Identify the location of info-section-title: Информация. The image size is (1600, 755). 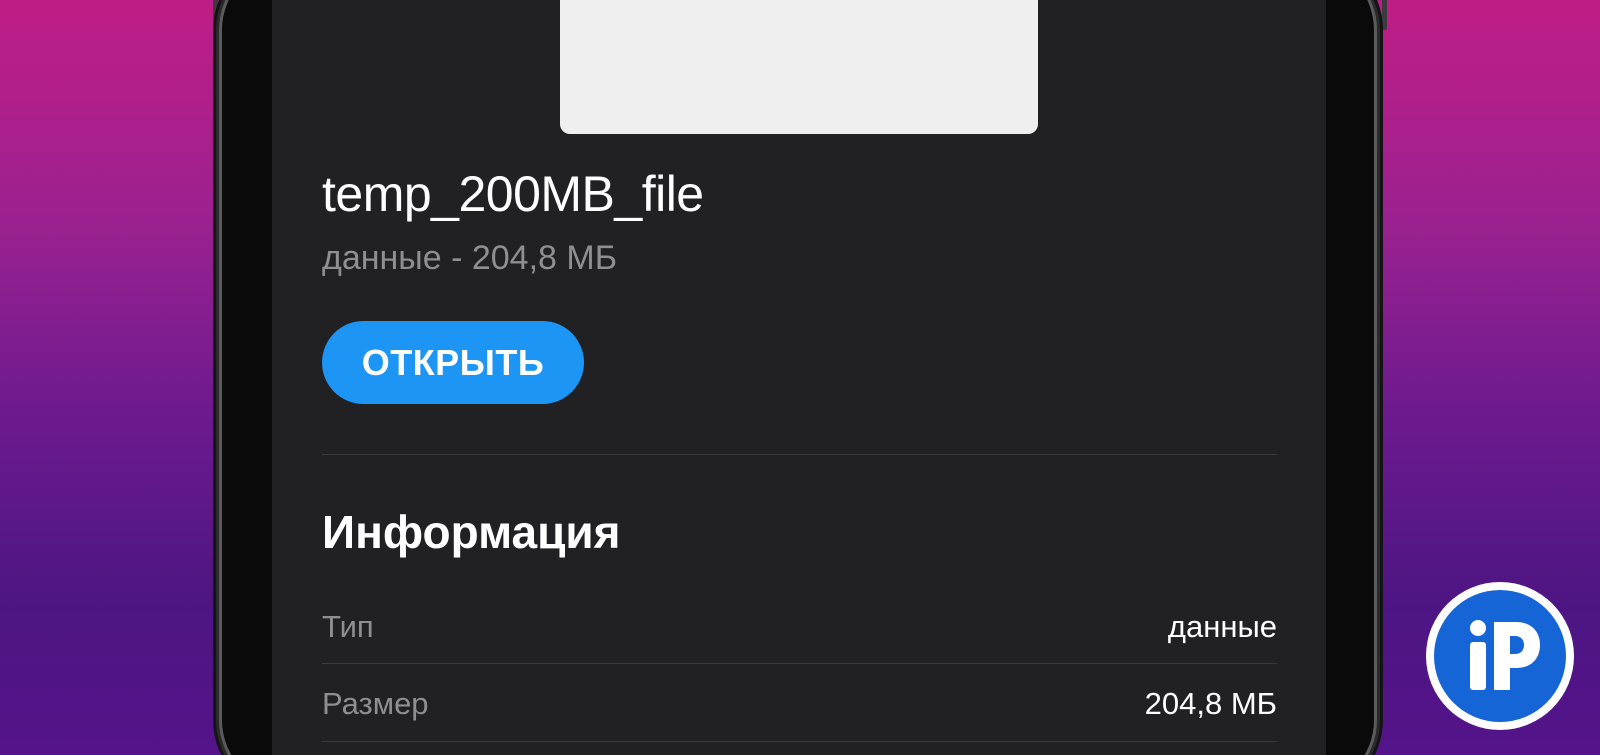
(471, 532).